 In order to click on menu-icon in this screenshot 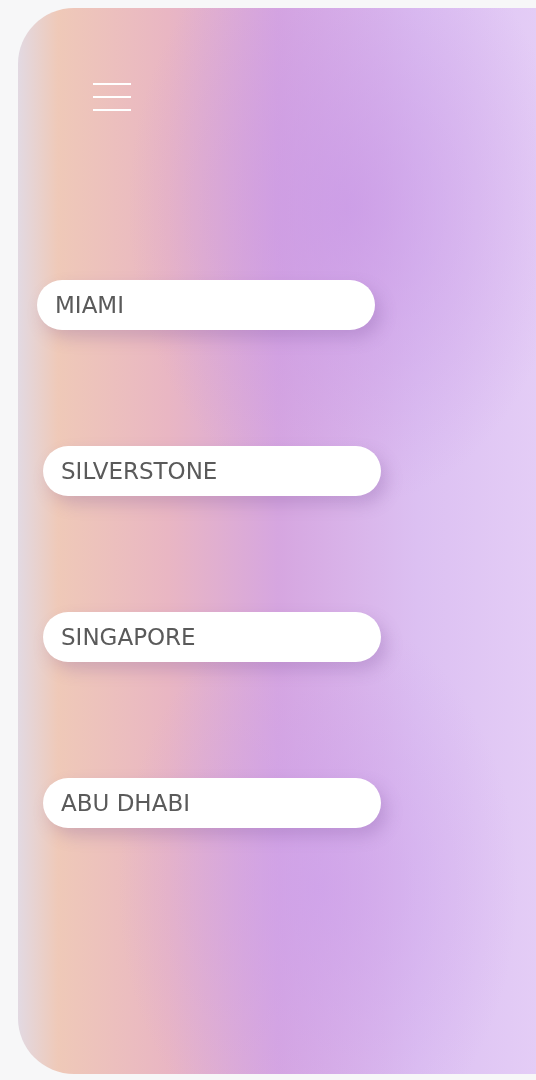, I will do `click(112, 97)`.